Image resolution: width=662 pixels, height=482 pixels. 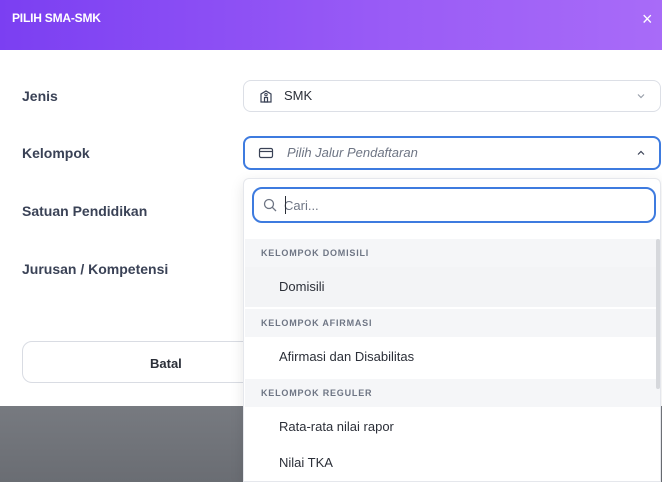 I want to click on kelompok-label: Kelompok, so click(x=56, y=153).